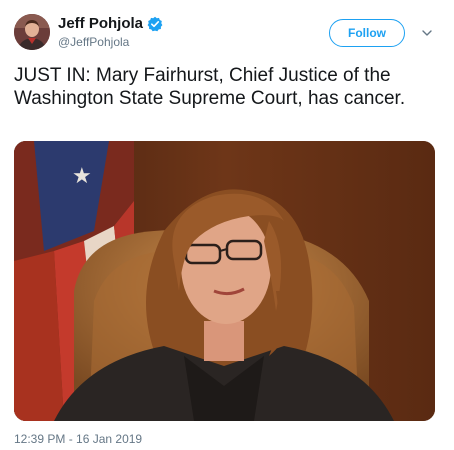  What do you see at coordinates (32, 32) in the screenshot?
I see `avatar` at bounding box center [32, 32].